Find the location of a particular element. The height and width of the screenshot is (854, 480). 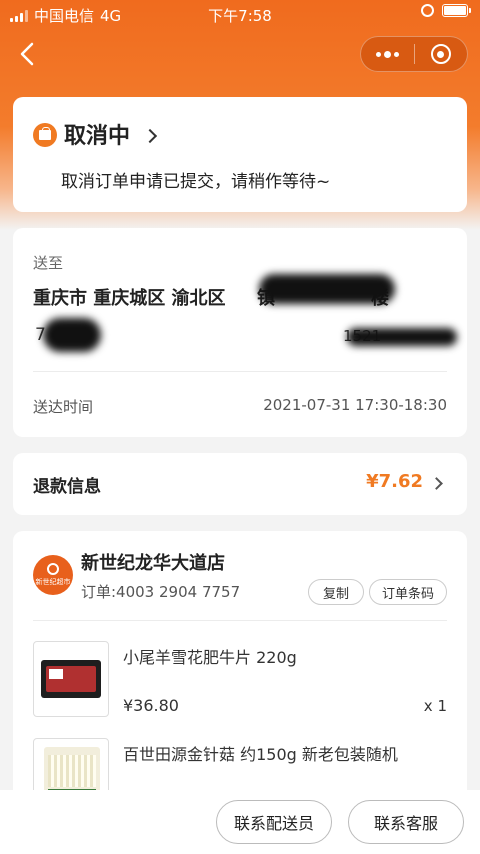

shopping-bag-icon is located at coordinates (45, 135).